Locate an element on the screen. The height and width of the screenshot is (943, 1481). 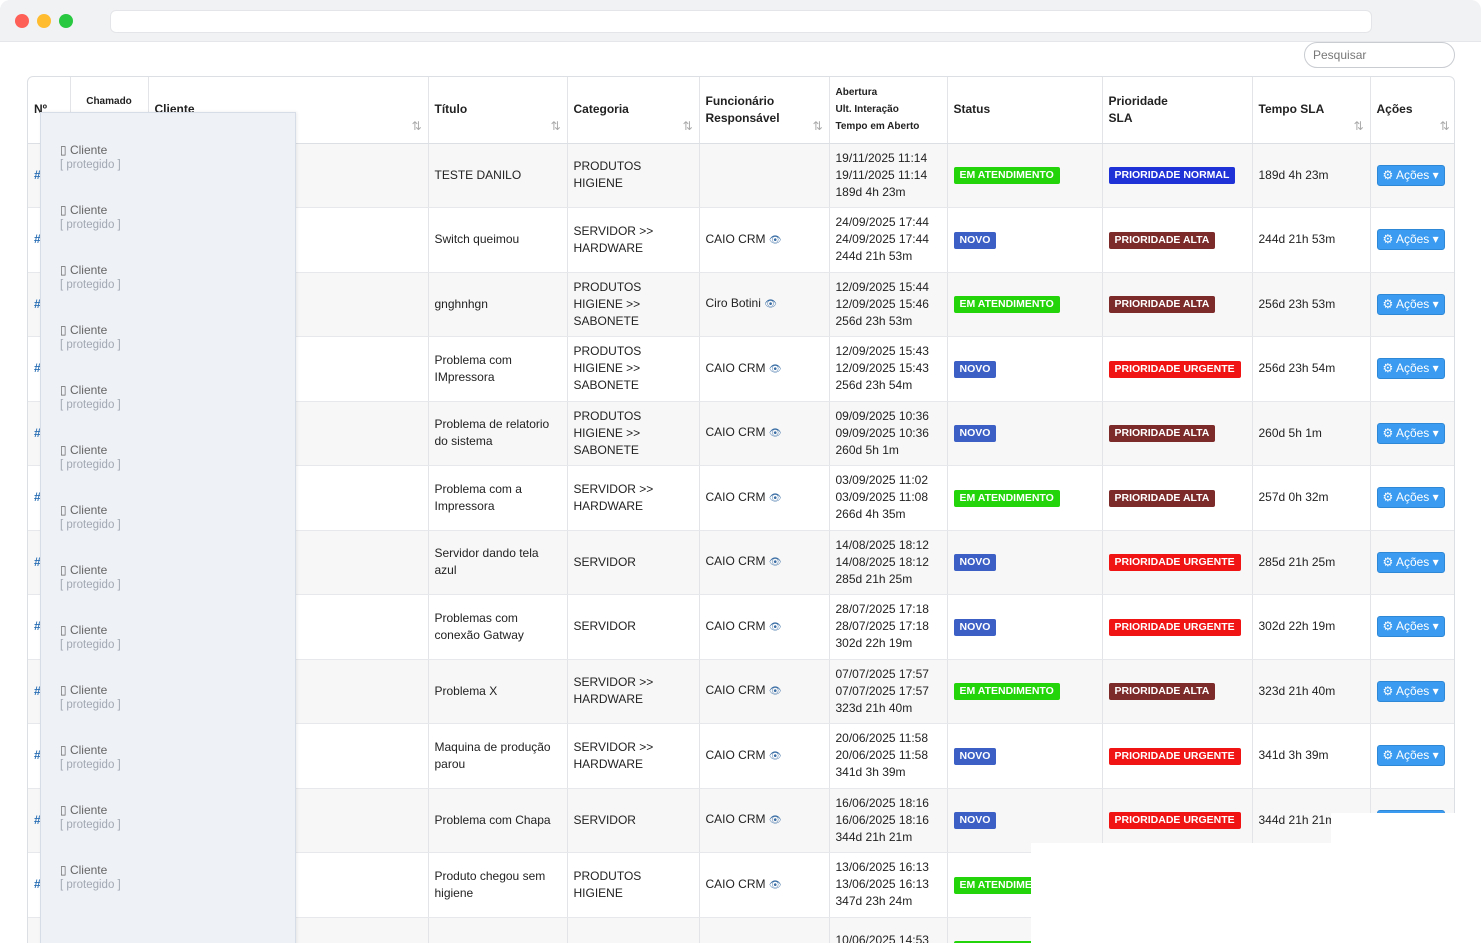
header-funcionario: Funcionário Responsável ⇅ is located at coordinates (764, 110).